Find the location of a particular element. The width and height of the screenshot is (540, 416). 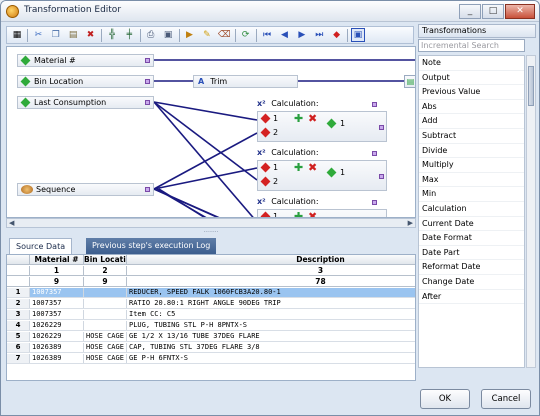

maximize-button: □ is located at coordinates (493, 11).